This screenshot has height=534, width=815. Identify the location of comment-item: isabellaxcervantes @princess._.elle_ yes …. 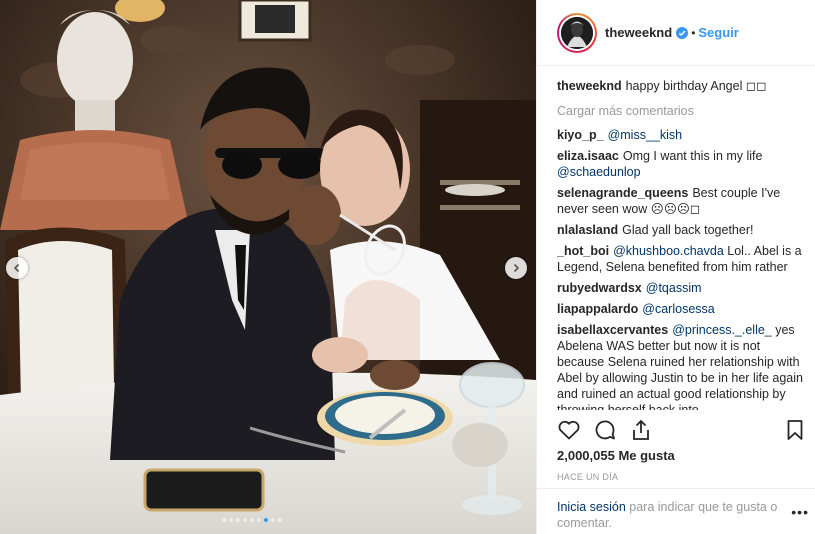
(682, 366).